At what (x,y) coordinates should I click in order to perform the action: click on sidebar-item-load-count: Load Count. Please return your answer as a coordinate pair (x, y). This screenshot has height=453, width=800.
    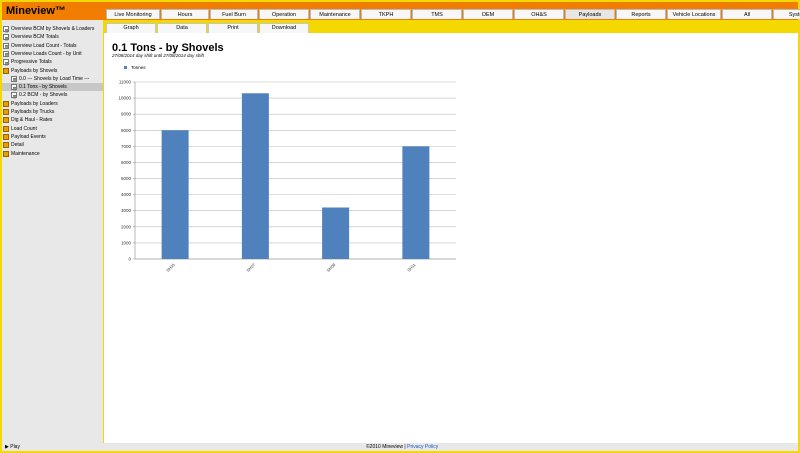
    Looking at the image, I should click on (52, 129).